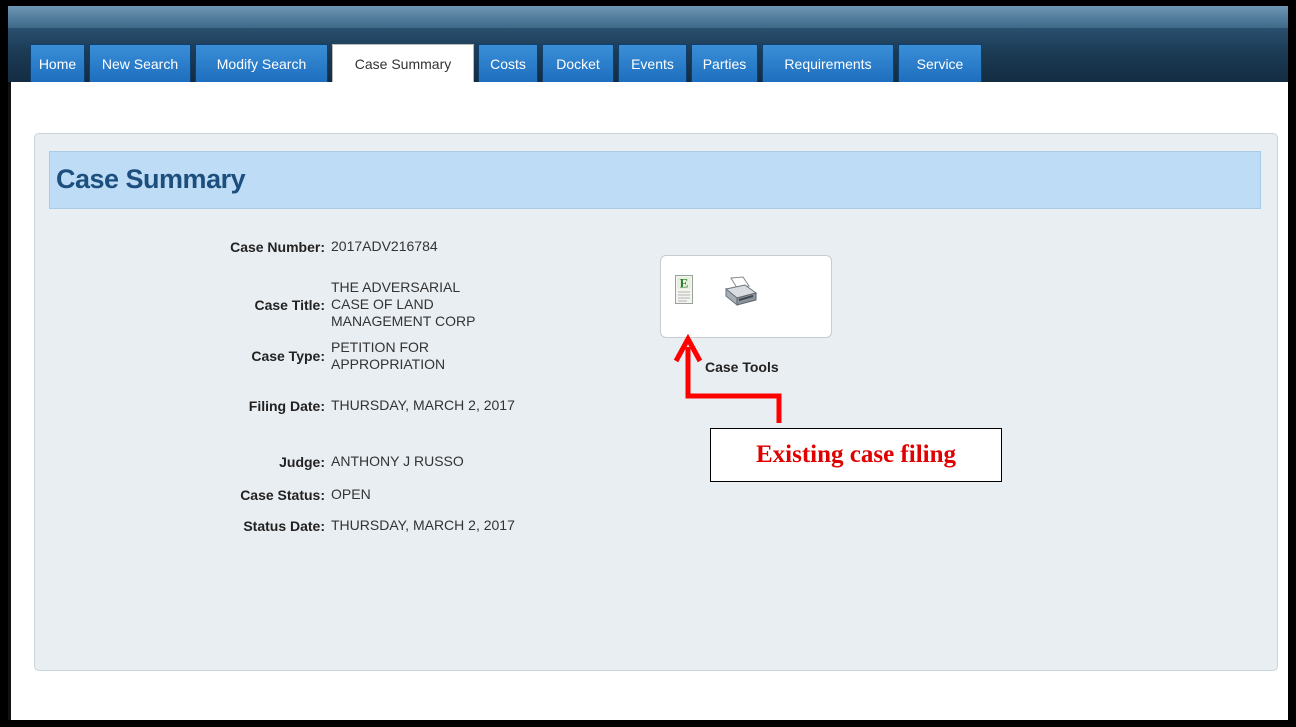 This screenshot has height=727, width=1296. What do you see at coordinates (742, 367) in the screenshot?
I see `case-tools-label: Case Tools` at bounding box center [742, 367].